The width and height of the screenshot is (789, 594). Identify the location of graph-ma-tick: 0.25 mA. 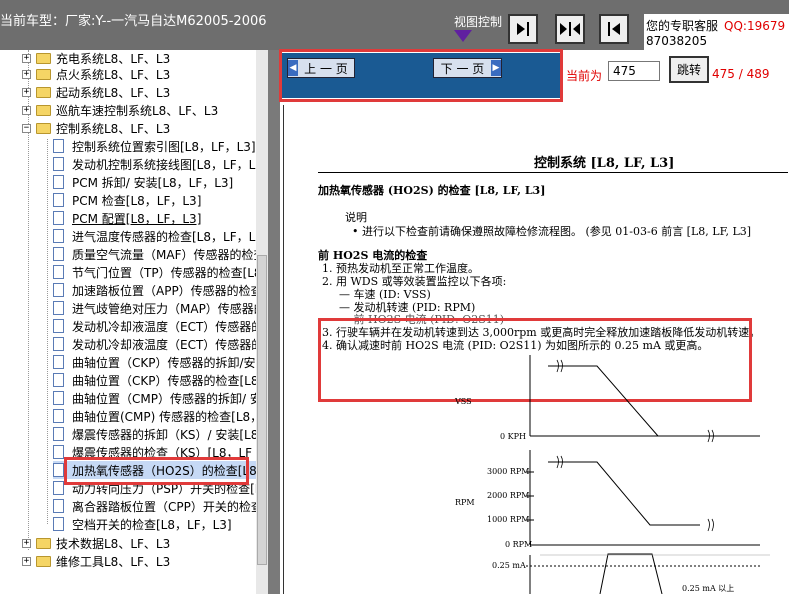
(509, 565).